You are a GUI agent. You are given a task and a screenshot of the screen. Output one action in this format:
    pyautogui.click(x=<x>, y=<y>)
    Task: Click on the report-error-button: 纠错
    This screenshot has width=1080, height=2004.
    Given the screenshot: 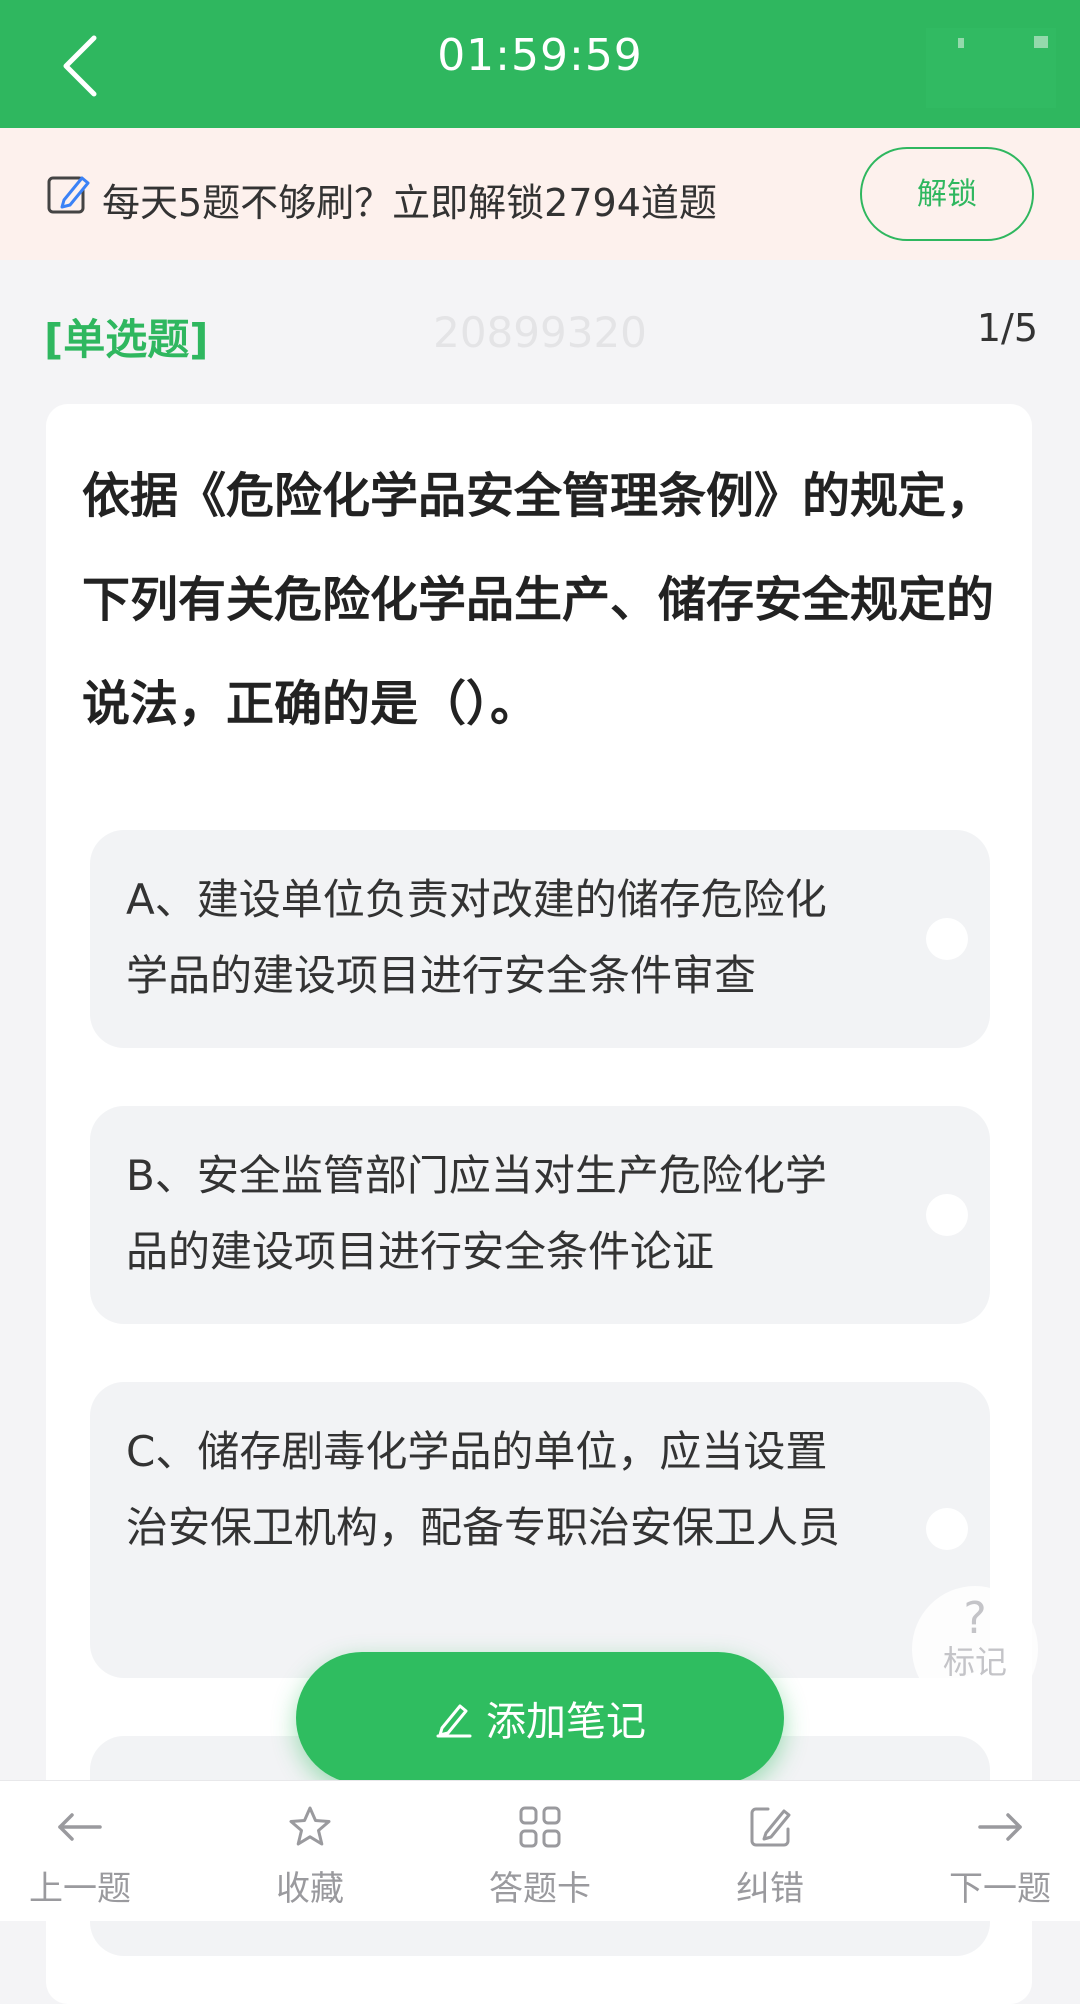 What is the action you would take?
    pyautogui.click(x=770, y=1856)
    